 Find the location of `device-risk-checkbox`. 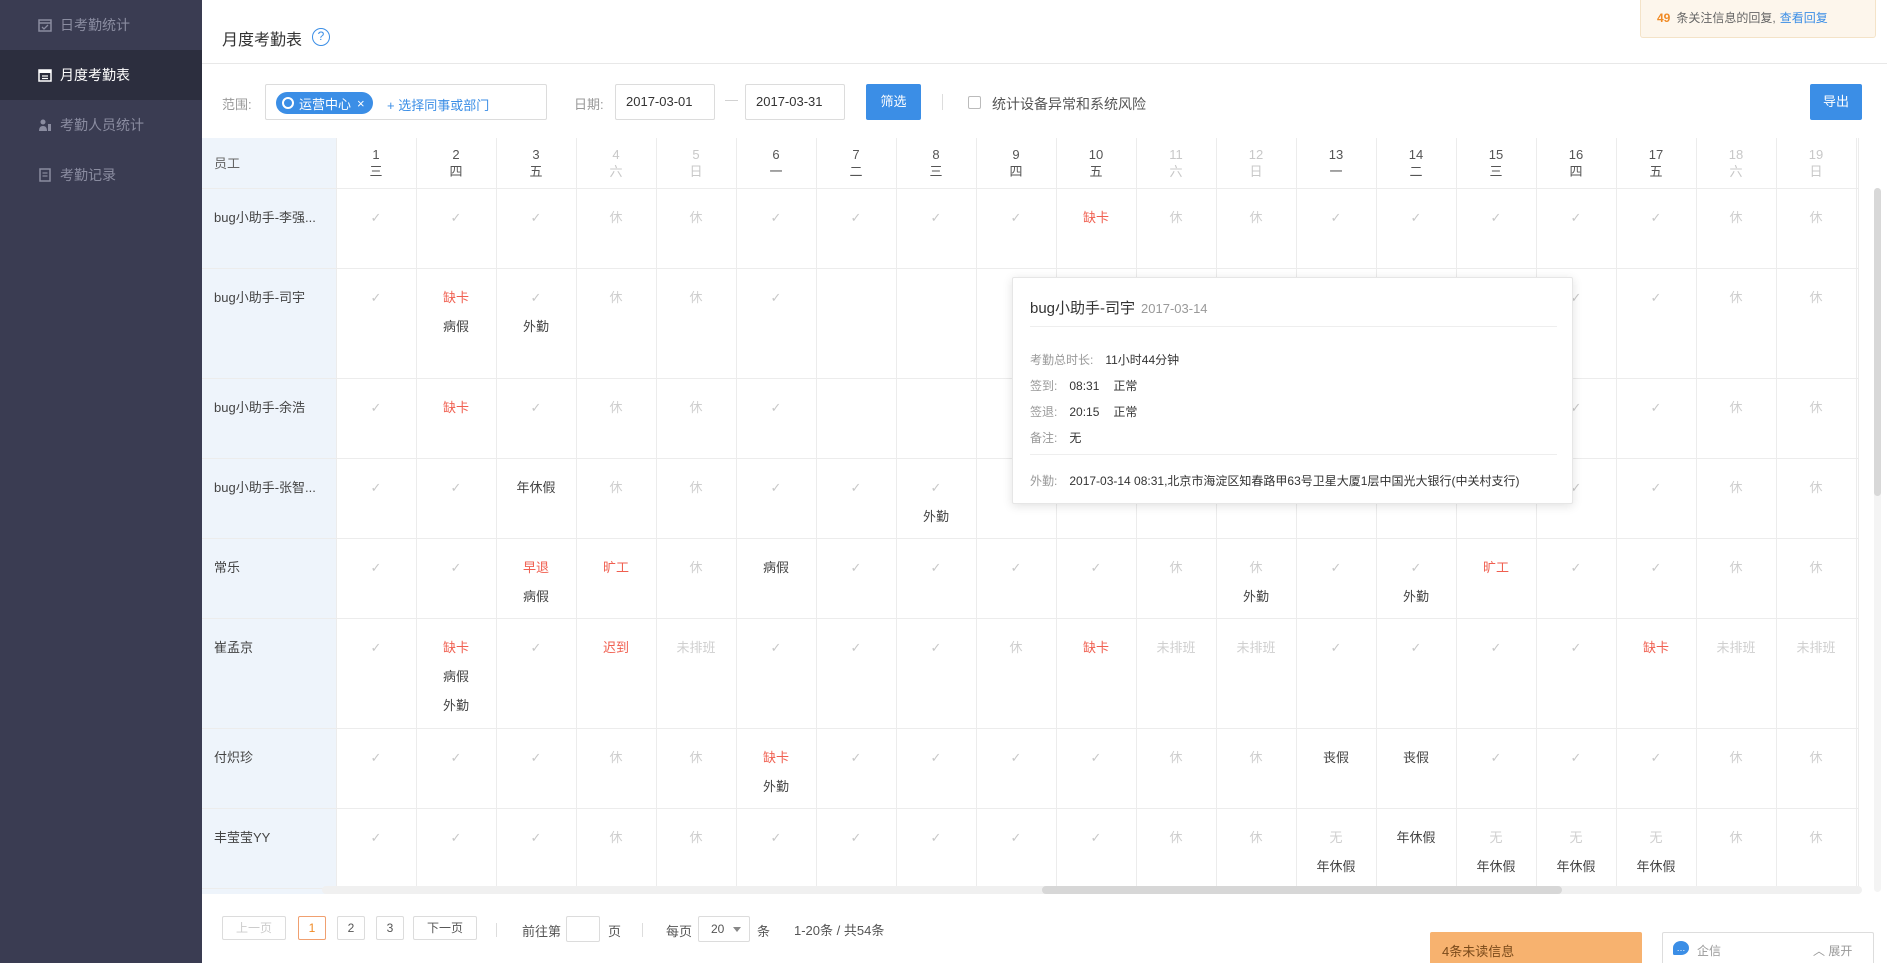

device-risk-checkbox is located at coordinates (974, 102).